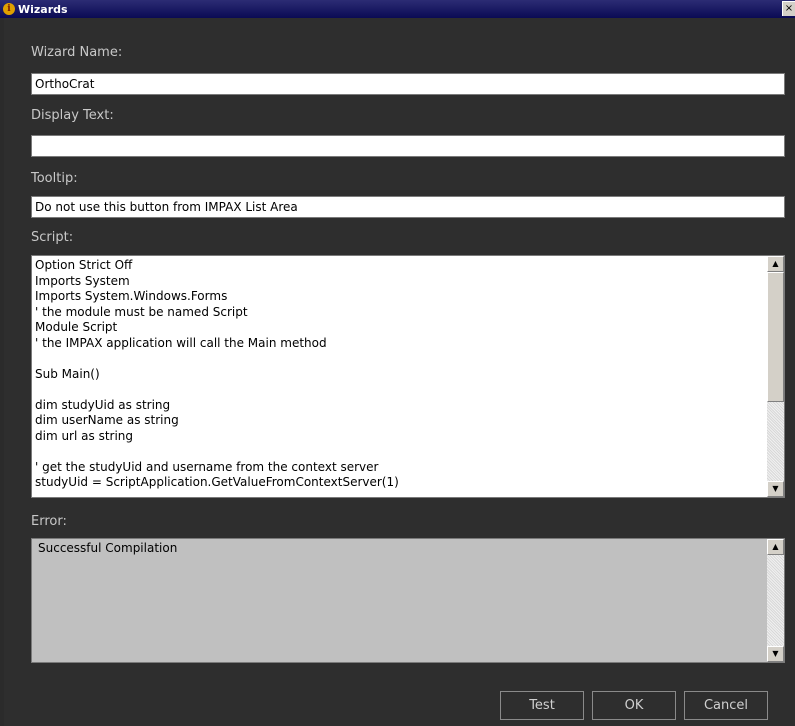 The image size is (795, 726). Describe the element at coordinates (72, 115) in the screenshot. I see `display-text-label: Display Text:` at that location.